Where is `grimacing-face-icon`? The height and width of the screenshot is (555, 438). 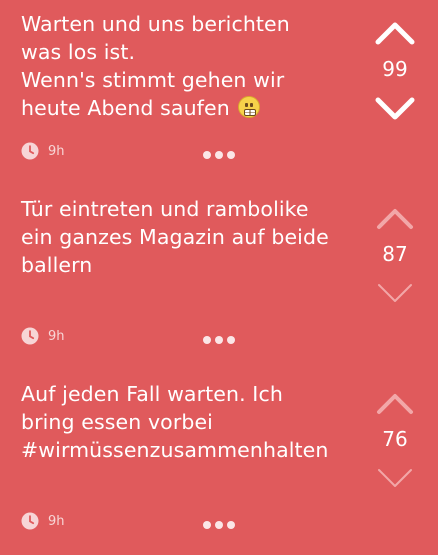
grimacing-face-icon is located at coordinates (249, 107).